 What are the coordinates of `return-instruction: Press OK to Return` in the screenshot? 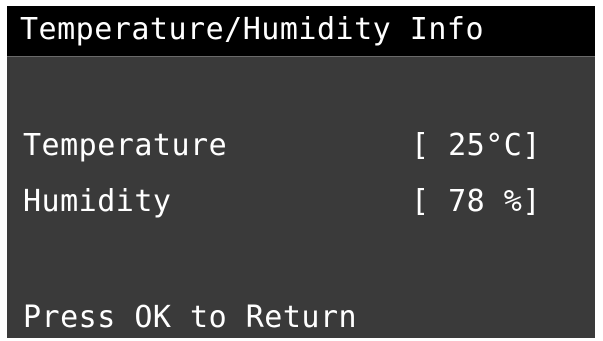 It's located at (190, 317).